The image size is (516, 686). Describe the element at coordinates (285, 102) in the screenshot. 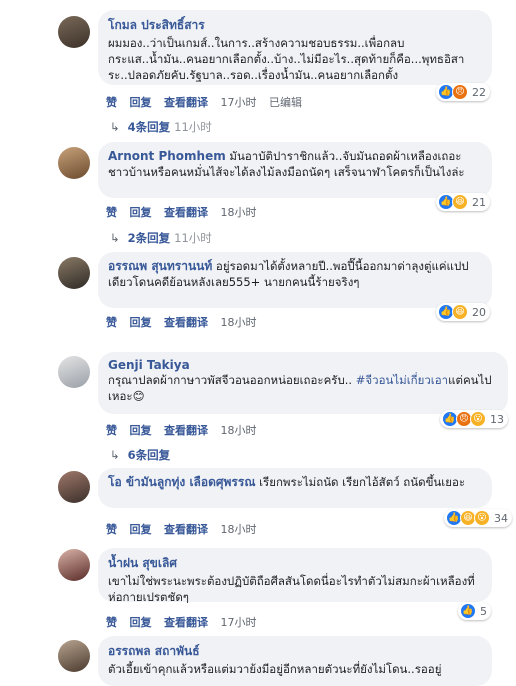

I see `edited-label: 已编辑` at that location.